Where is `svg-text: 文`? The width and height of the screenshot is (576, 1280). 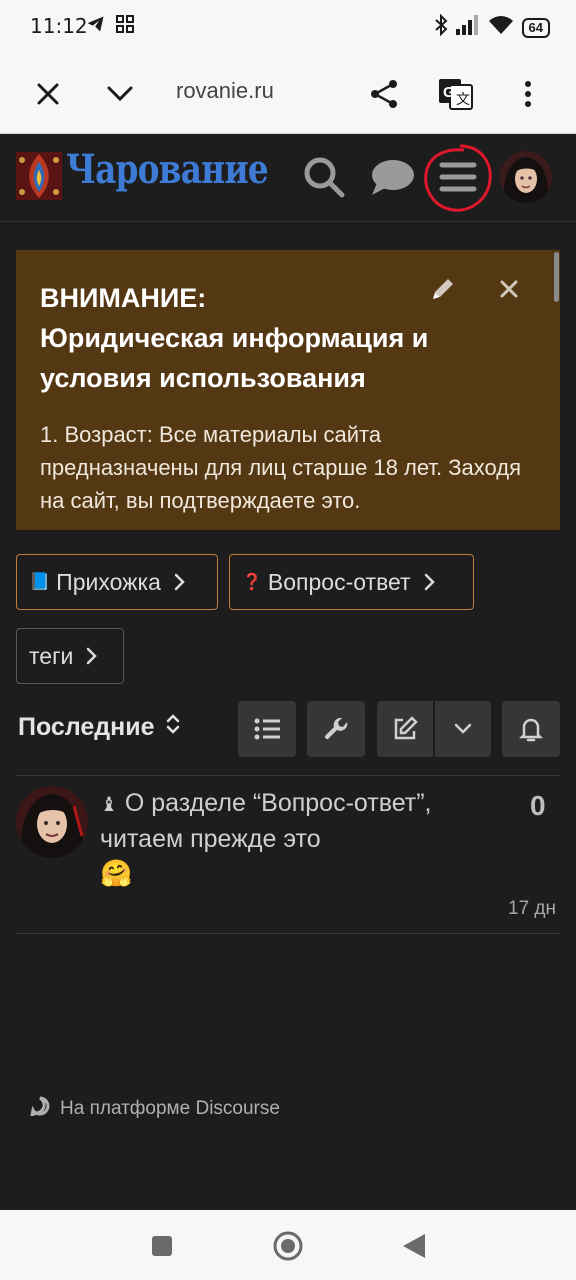
svg-text: 文 is located at coordinates (463, 100).